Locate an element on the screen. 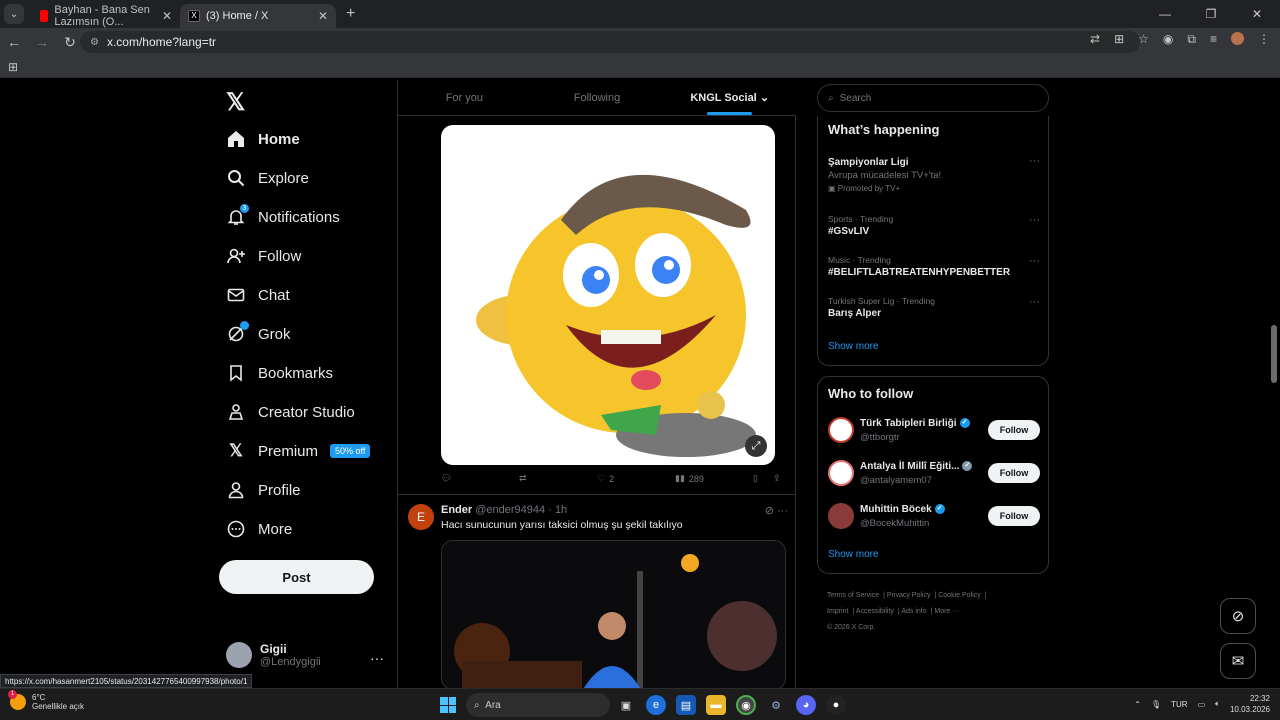 Image resolution: width=1280 pixels, height=720 pixels. volume-icon: 🔈︎ is located at coordinates (1217, 704).